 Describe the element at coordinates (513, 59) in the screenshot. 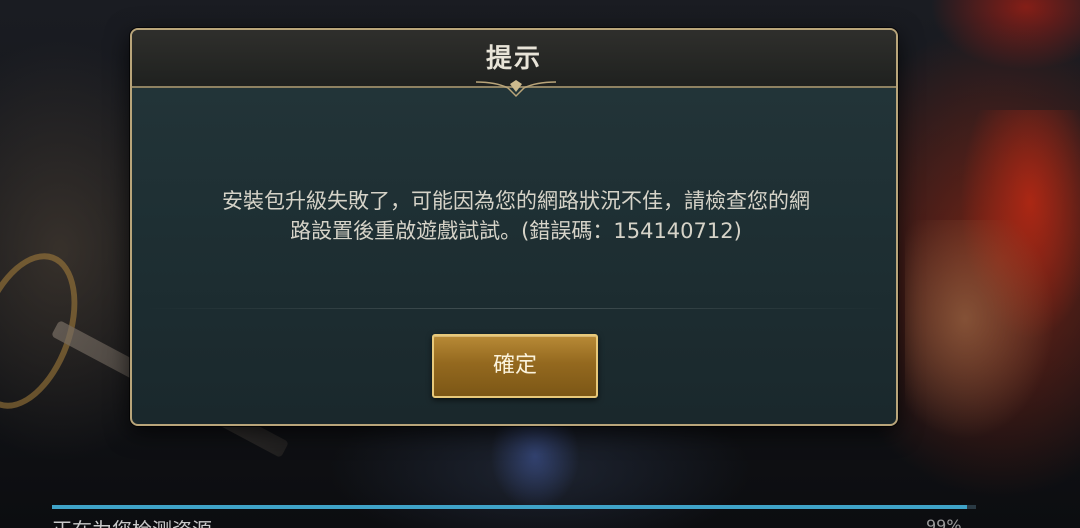

I see `dialog-title: 提示` at that location.